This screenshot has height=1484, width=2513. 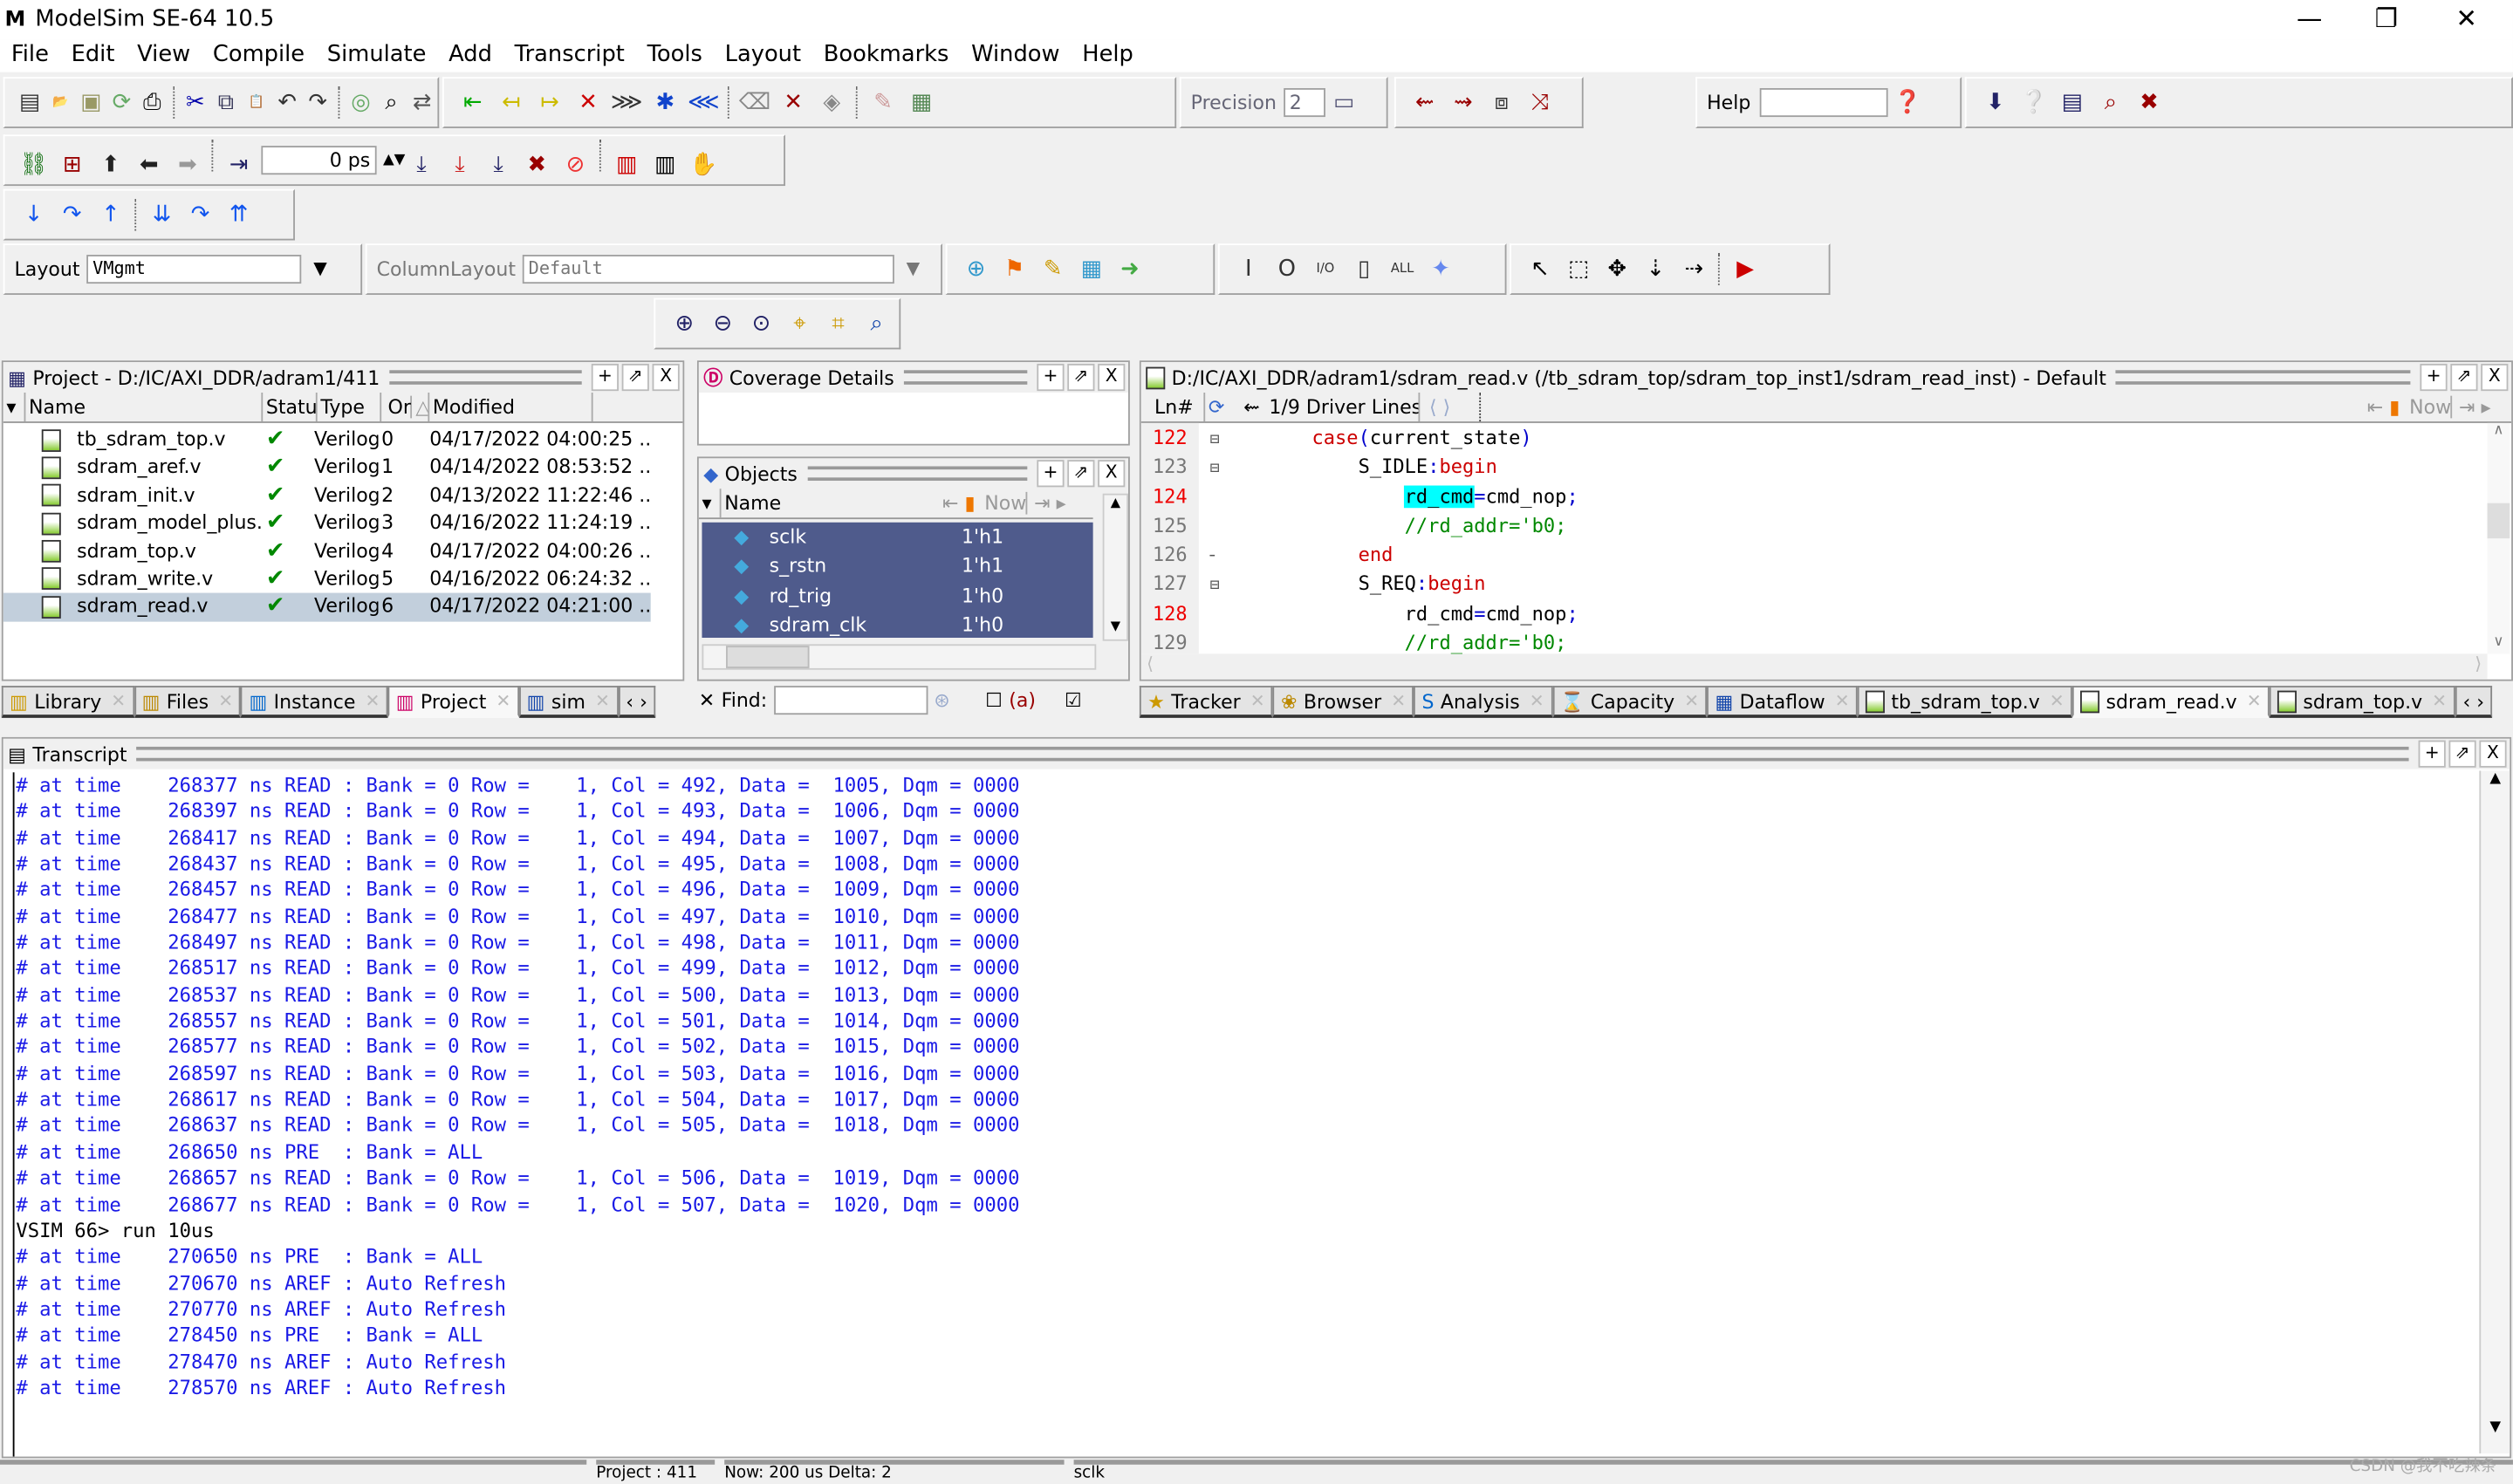 I want to click on zoom-full-icon: ⊙, so click(x=761, y=324).